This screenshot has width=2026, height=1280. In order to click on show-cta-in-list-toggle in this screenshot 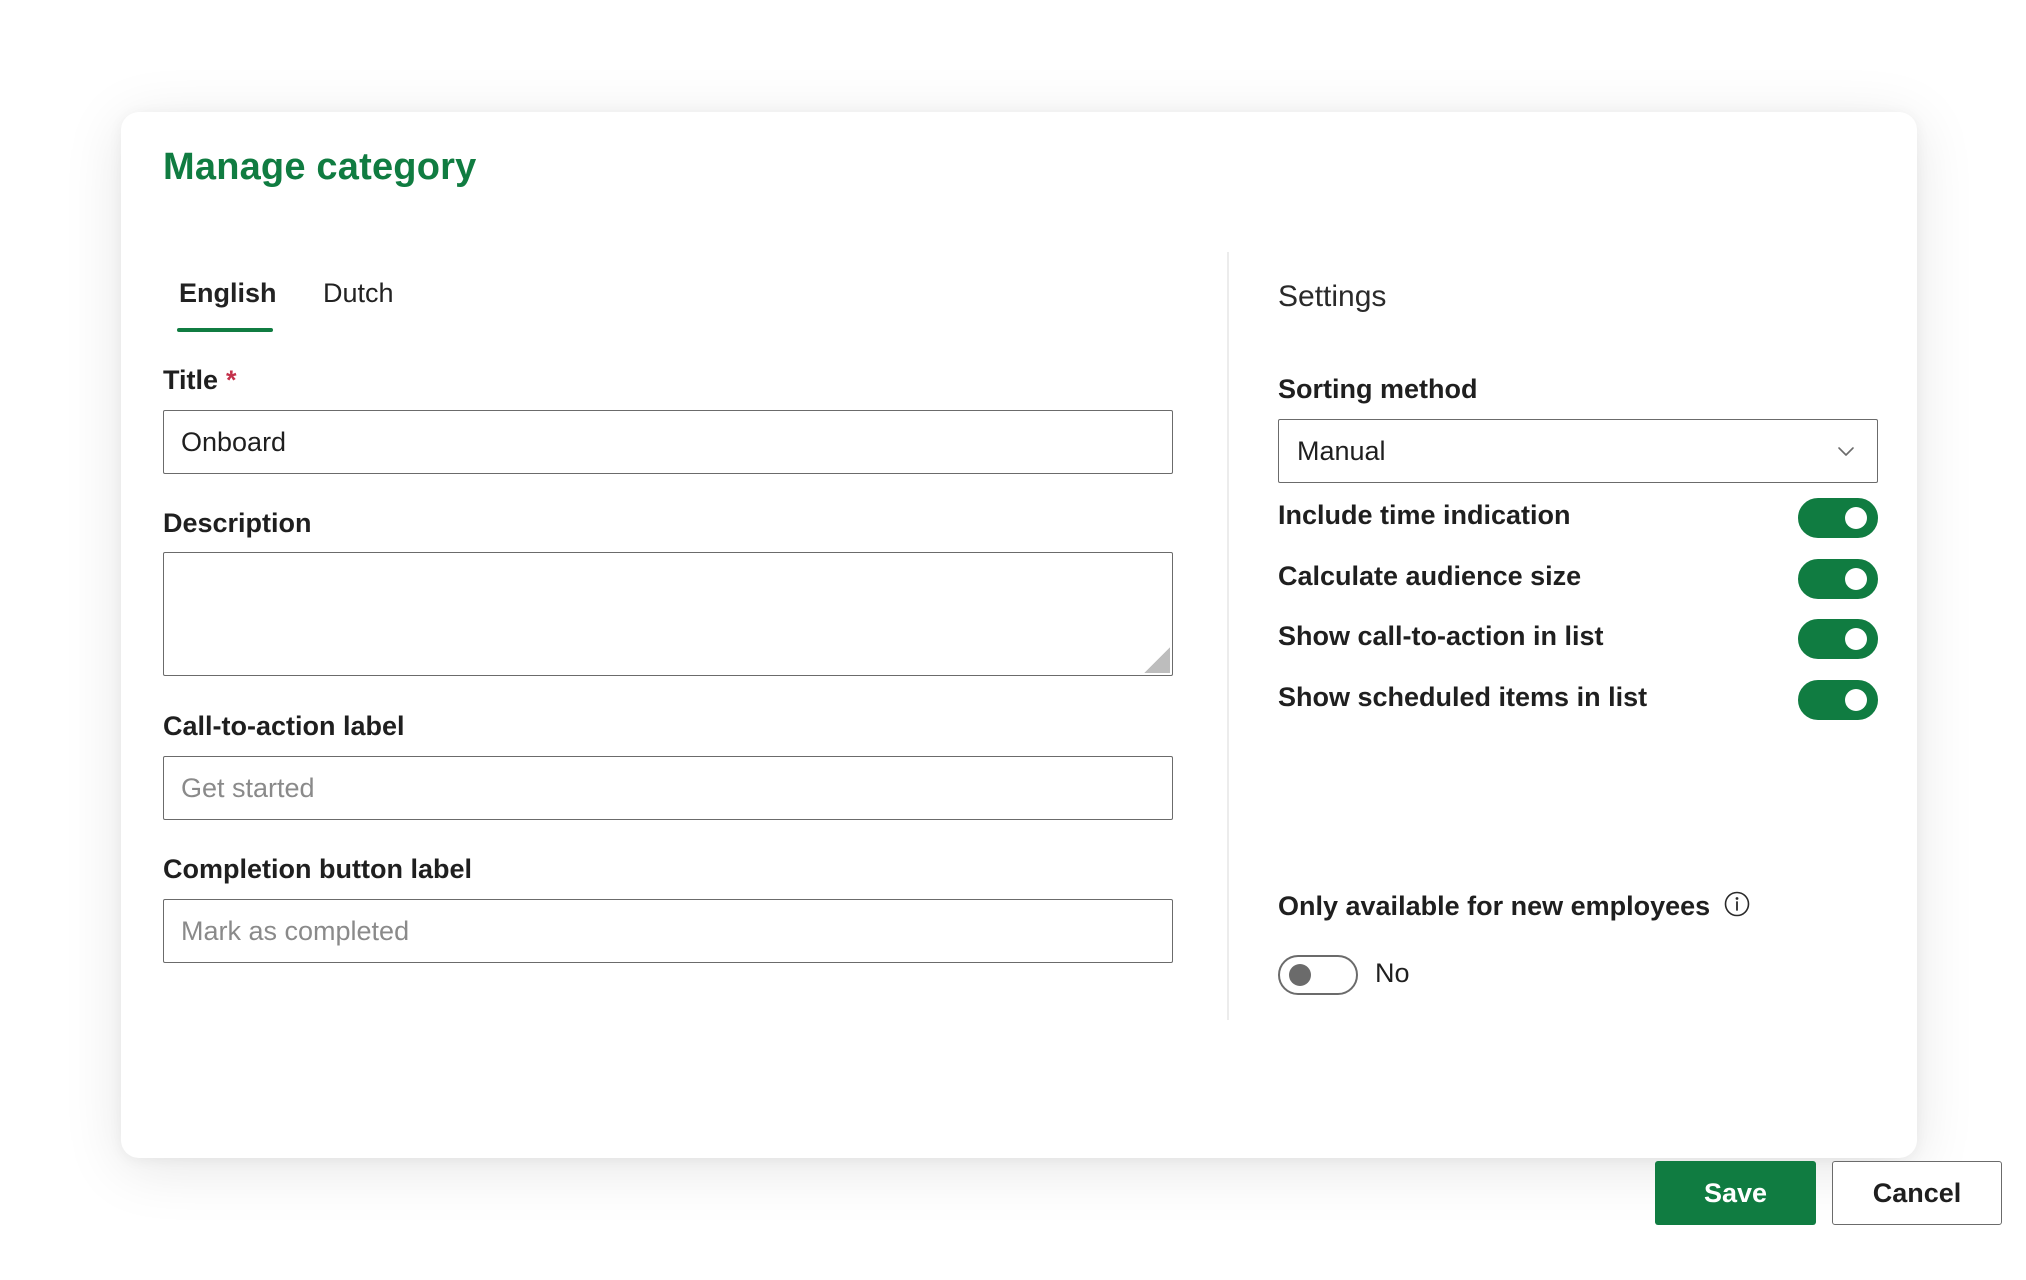, I will do `click(1838, 639)`.